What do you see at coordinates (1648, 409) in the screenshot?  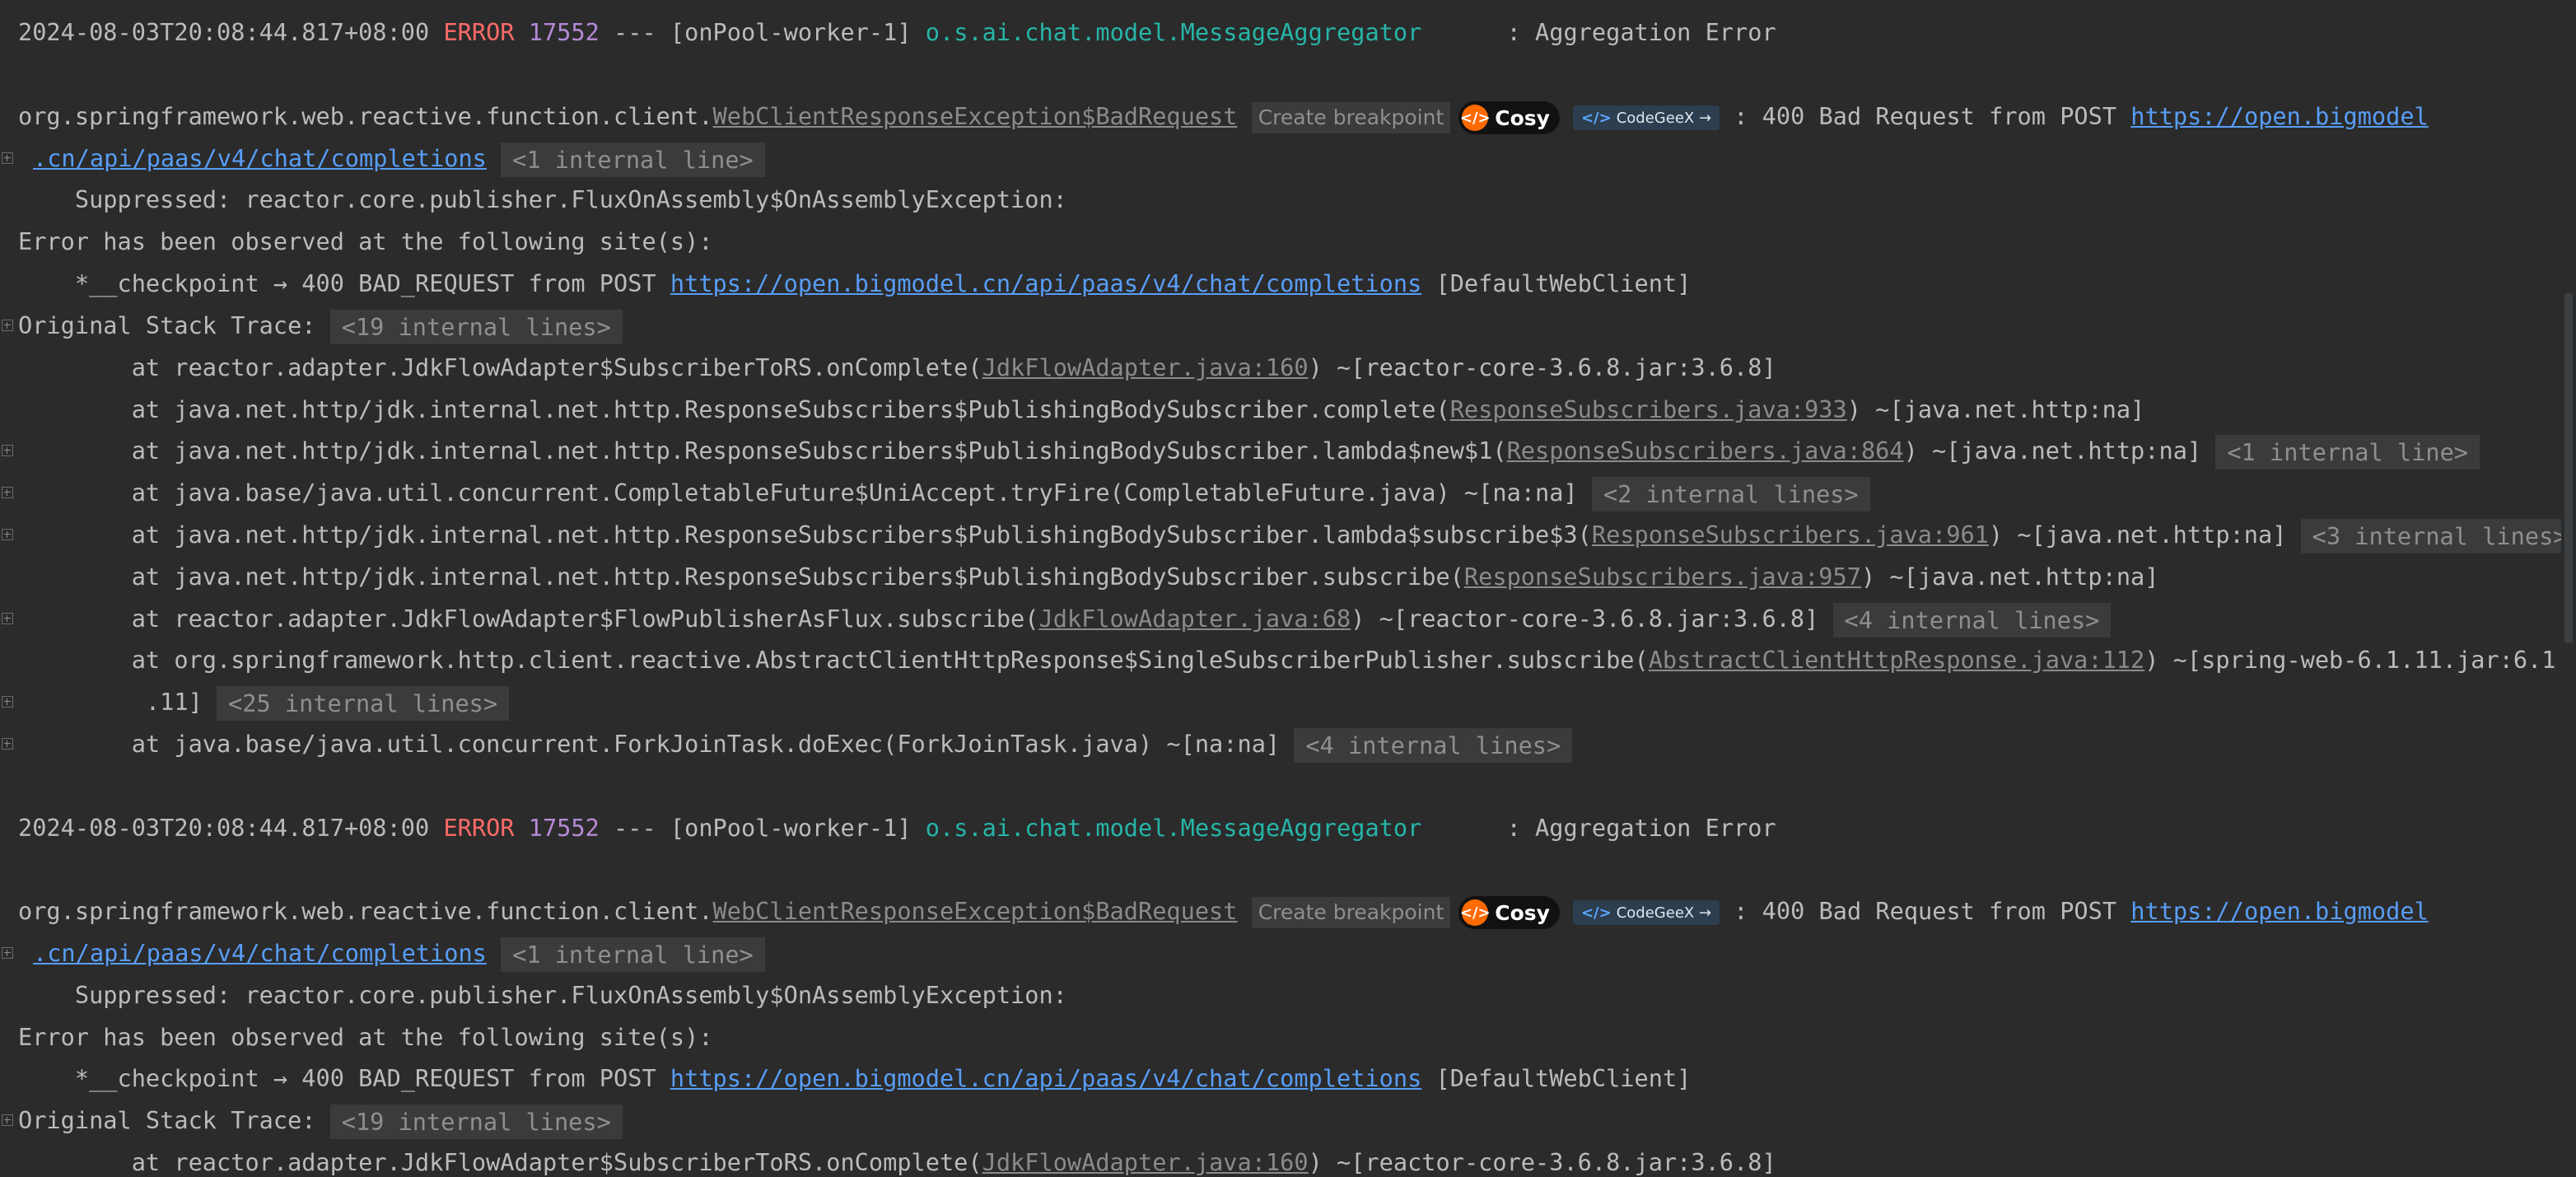 I see `frame-source-link: ResponseSubscribers.java:933` at bounding box center [1648, 409].